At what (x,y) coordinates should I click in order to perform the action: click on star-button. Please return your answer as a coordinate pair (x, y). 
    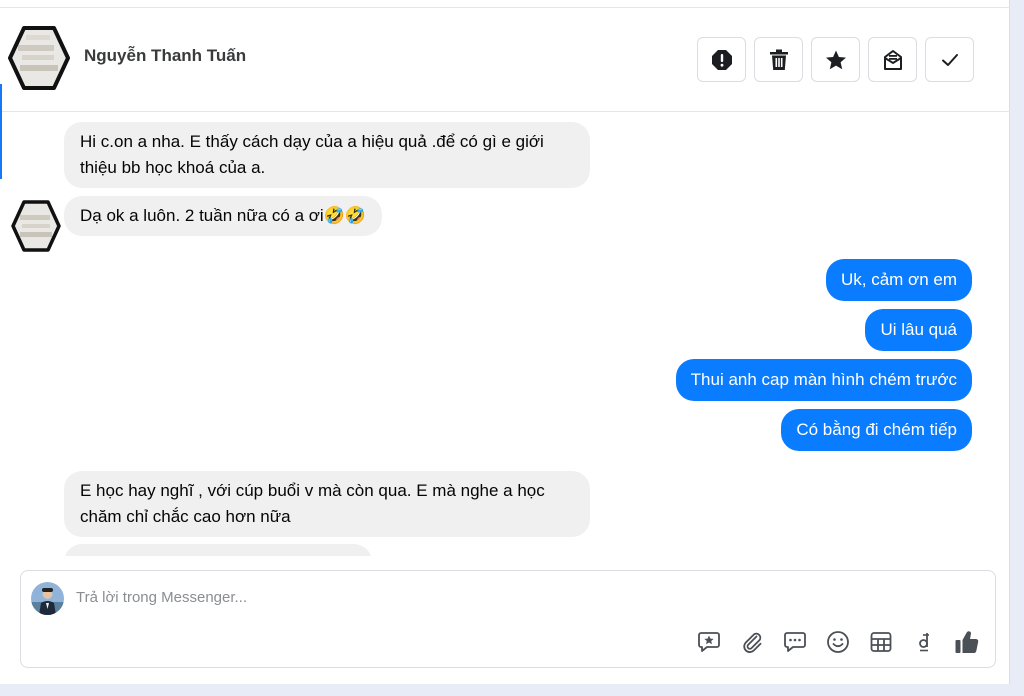
    Looking at the image, I should click on (835, 59).